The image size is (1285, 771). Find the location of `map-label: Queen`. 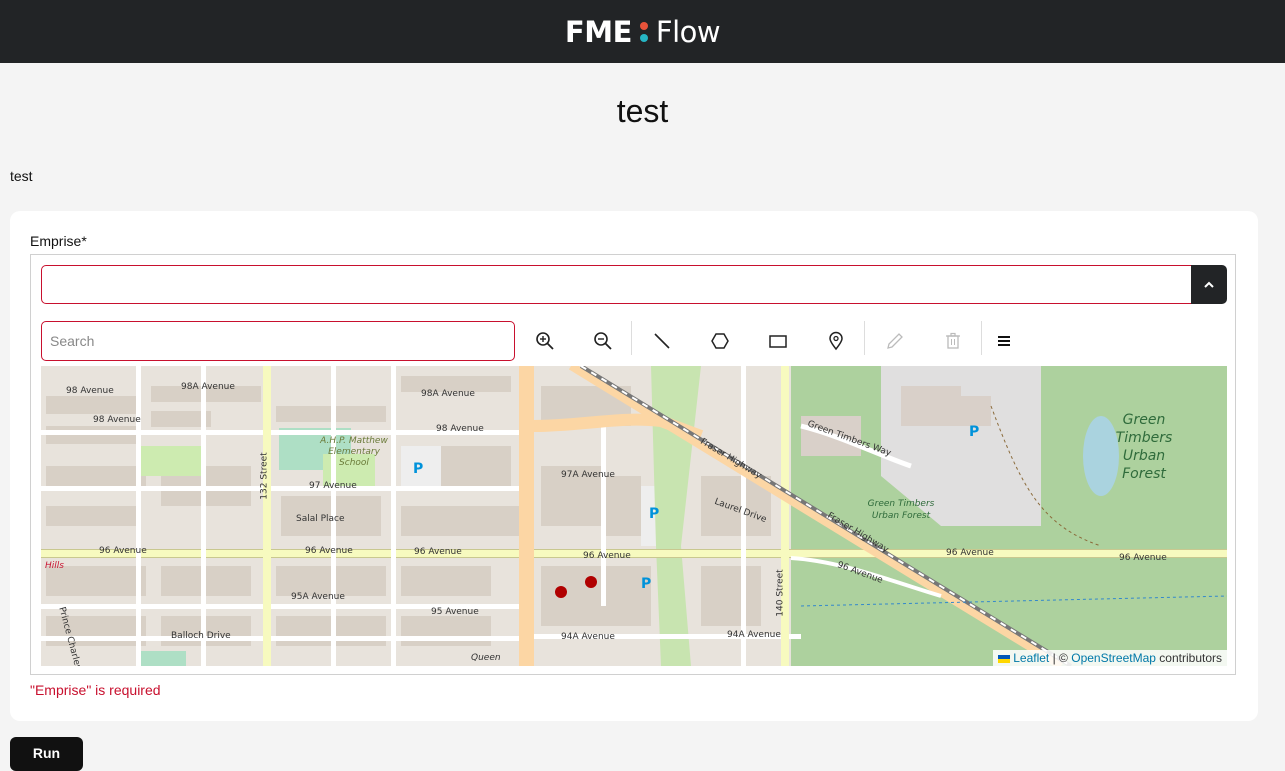

map-label: Queen is located at coordinates (486, 658).